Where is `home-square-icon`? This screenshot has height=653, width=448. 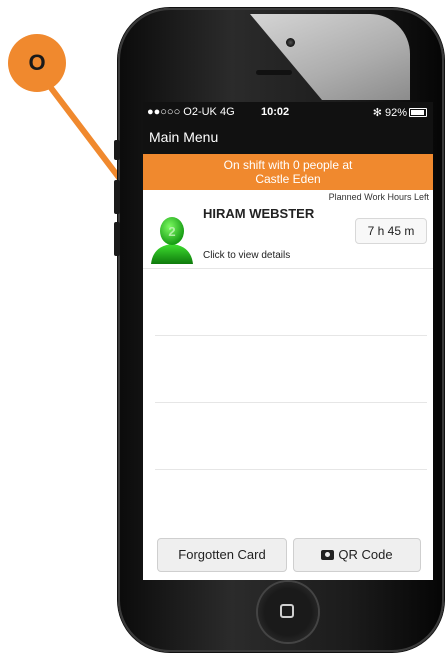
home-square-icon is located at coordinates (287, 611).